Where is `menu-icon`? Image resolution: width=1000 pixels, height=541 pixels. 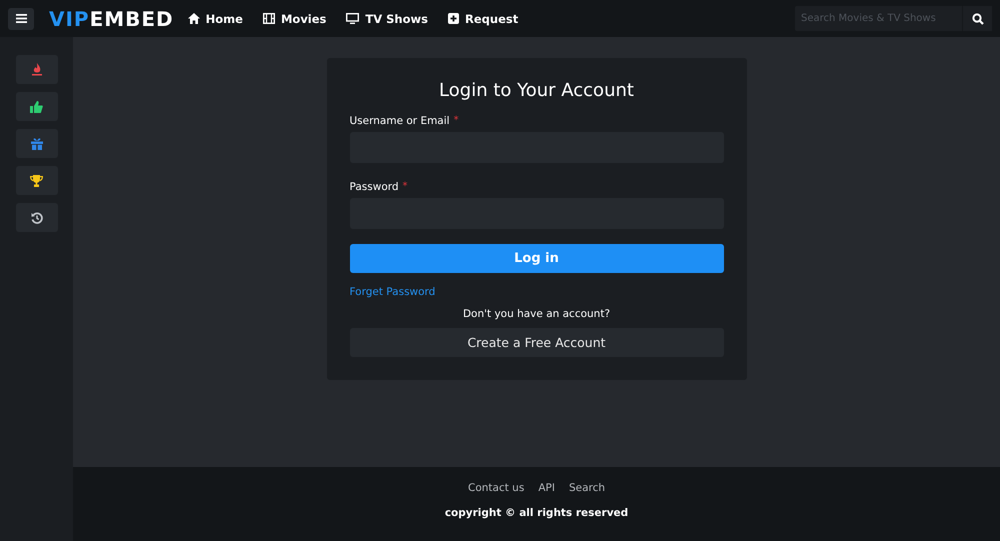
menu-icon is located at coordinates (21, 18).